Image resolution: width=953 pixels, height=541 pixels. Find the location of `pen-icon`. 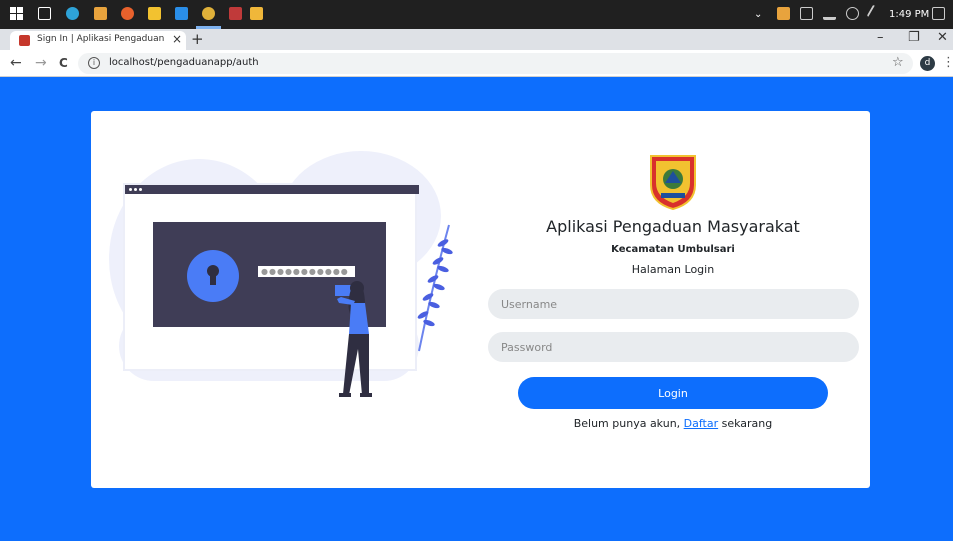

pen-icon is located at coordinates (875, 13).